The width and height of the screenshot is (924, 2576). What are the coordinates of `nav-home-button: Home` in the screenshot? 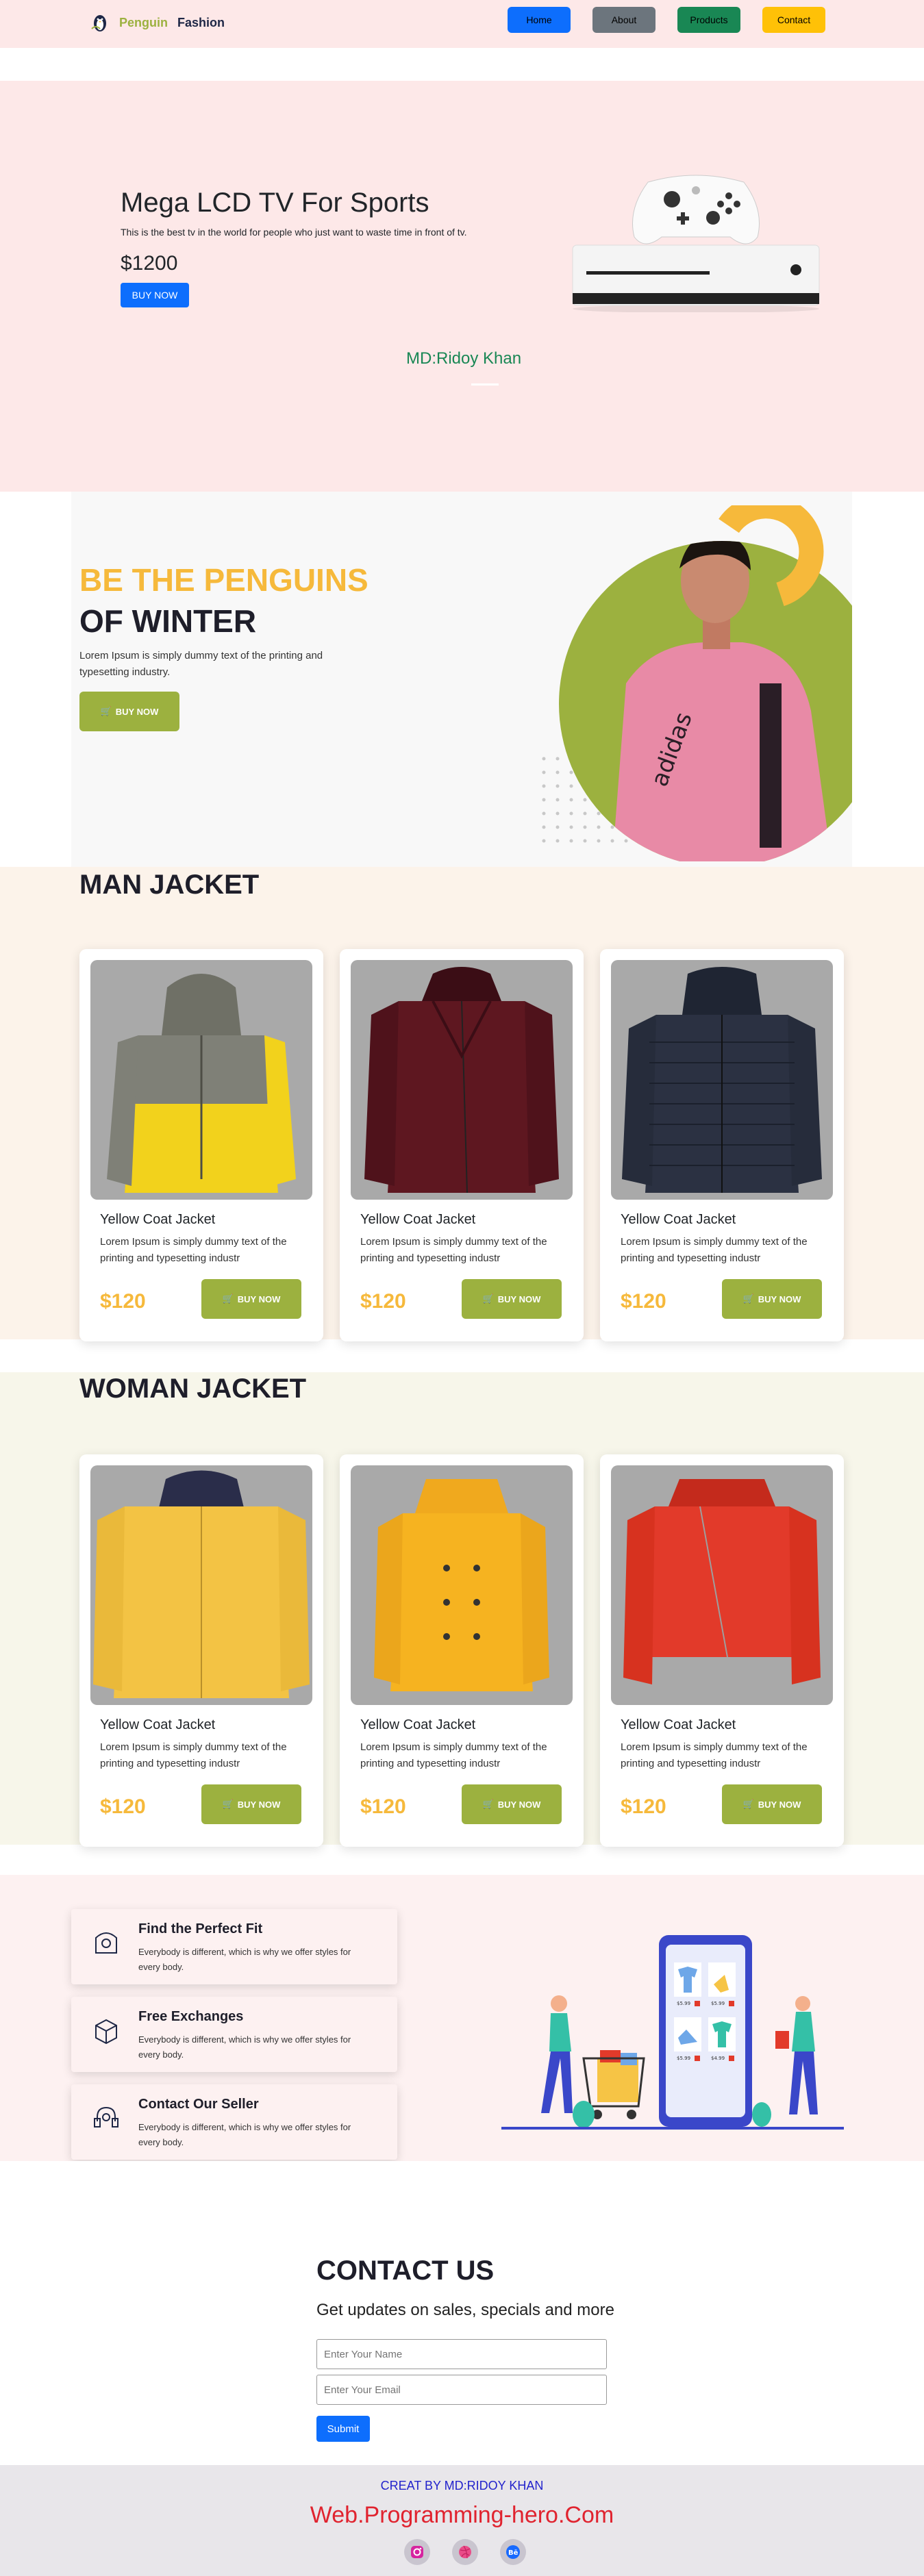 It's located at (539, 20).